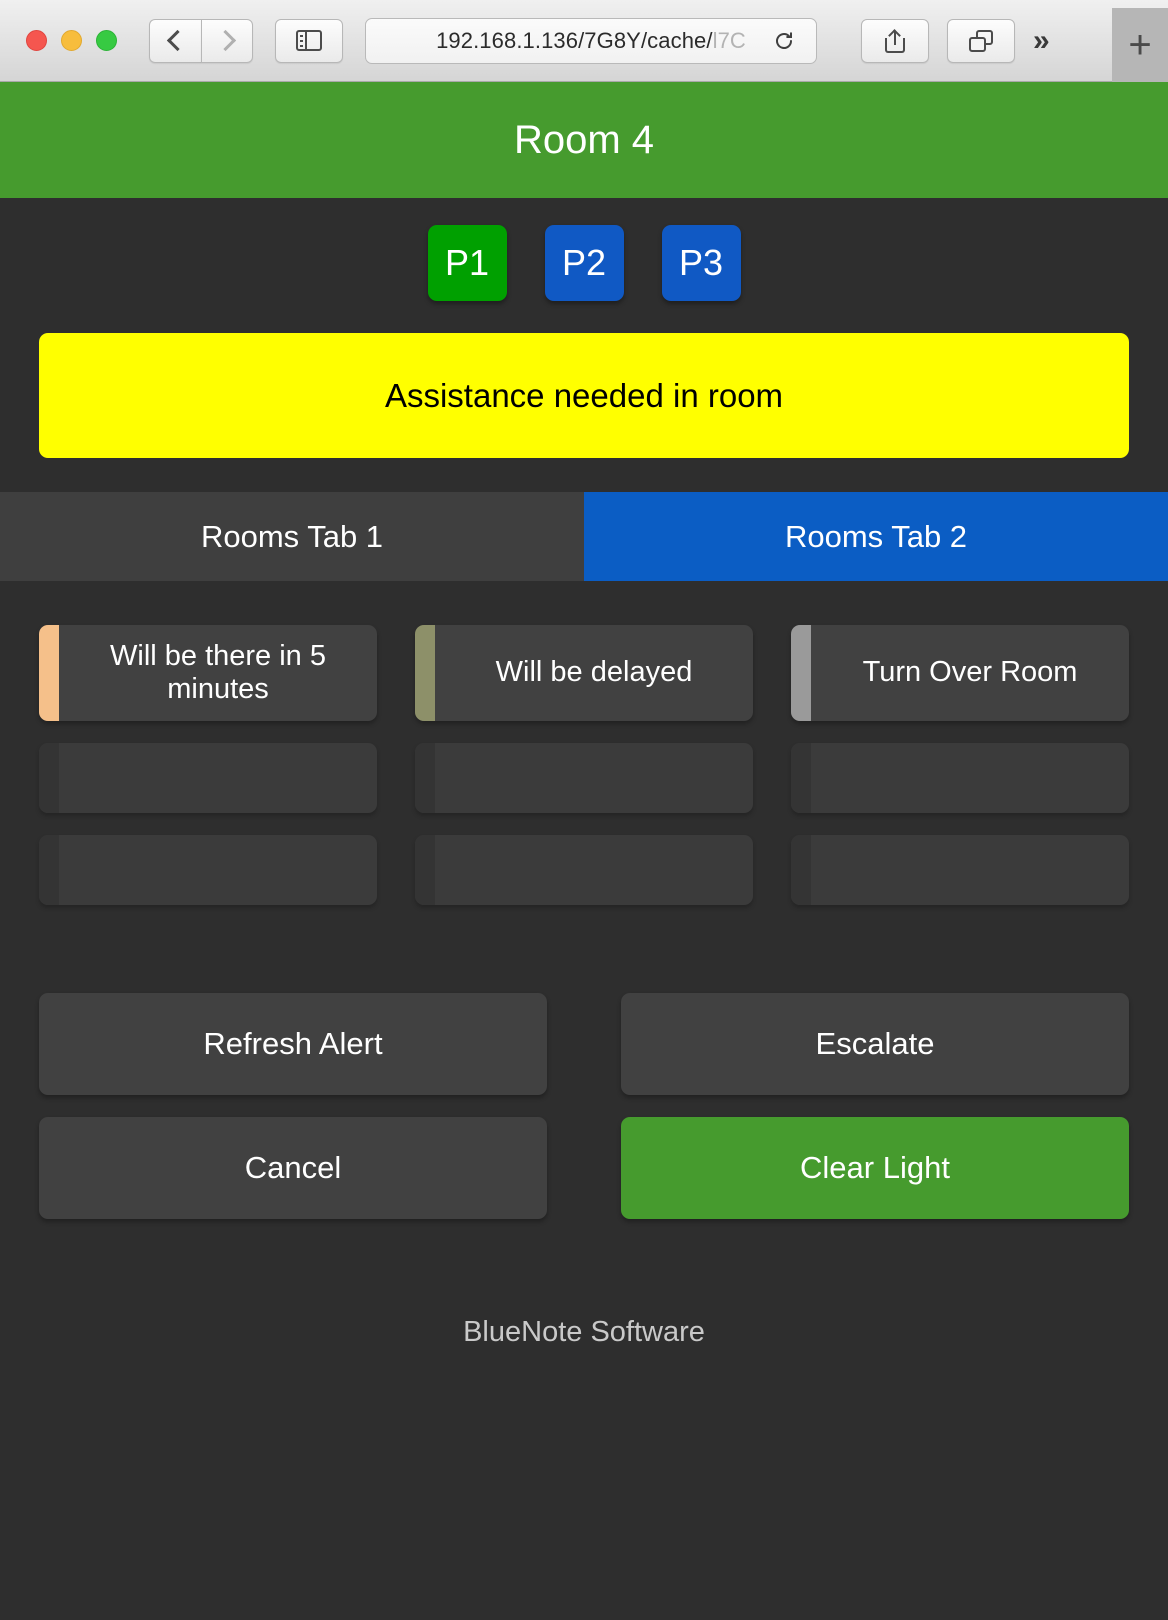  I want to click on action-row: Cancel Clear Light, so click(584, 1168).